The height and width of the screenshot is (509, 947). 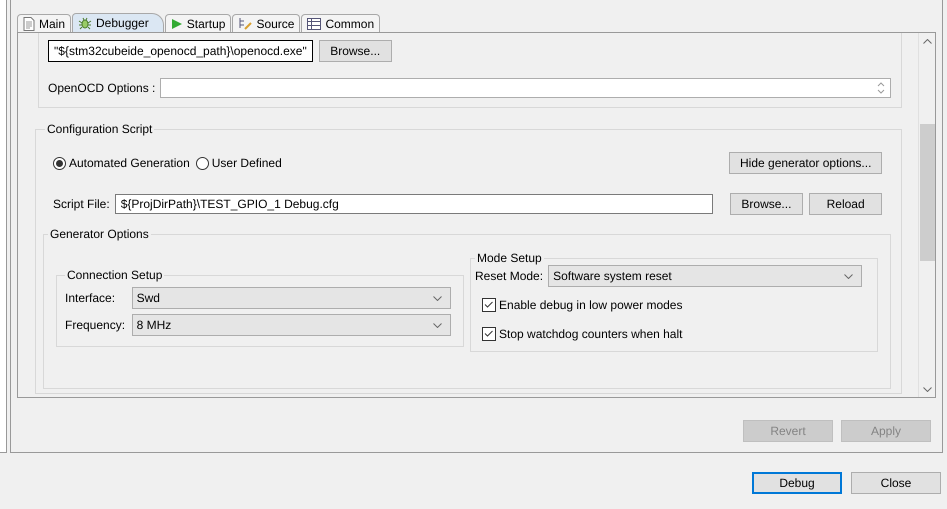 I want to click on dropdown: Swd, so click(x=292, y=298).